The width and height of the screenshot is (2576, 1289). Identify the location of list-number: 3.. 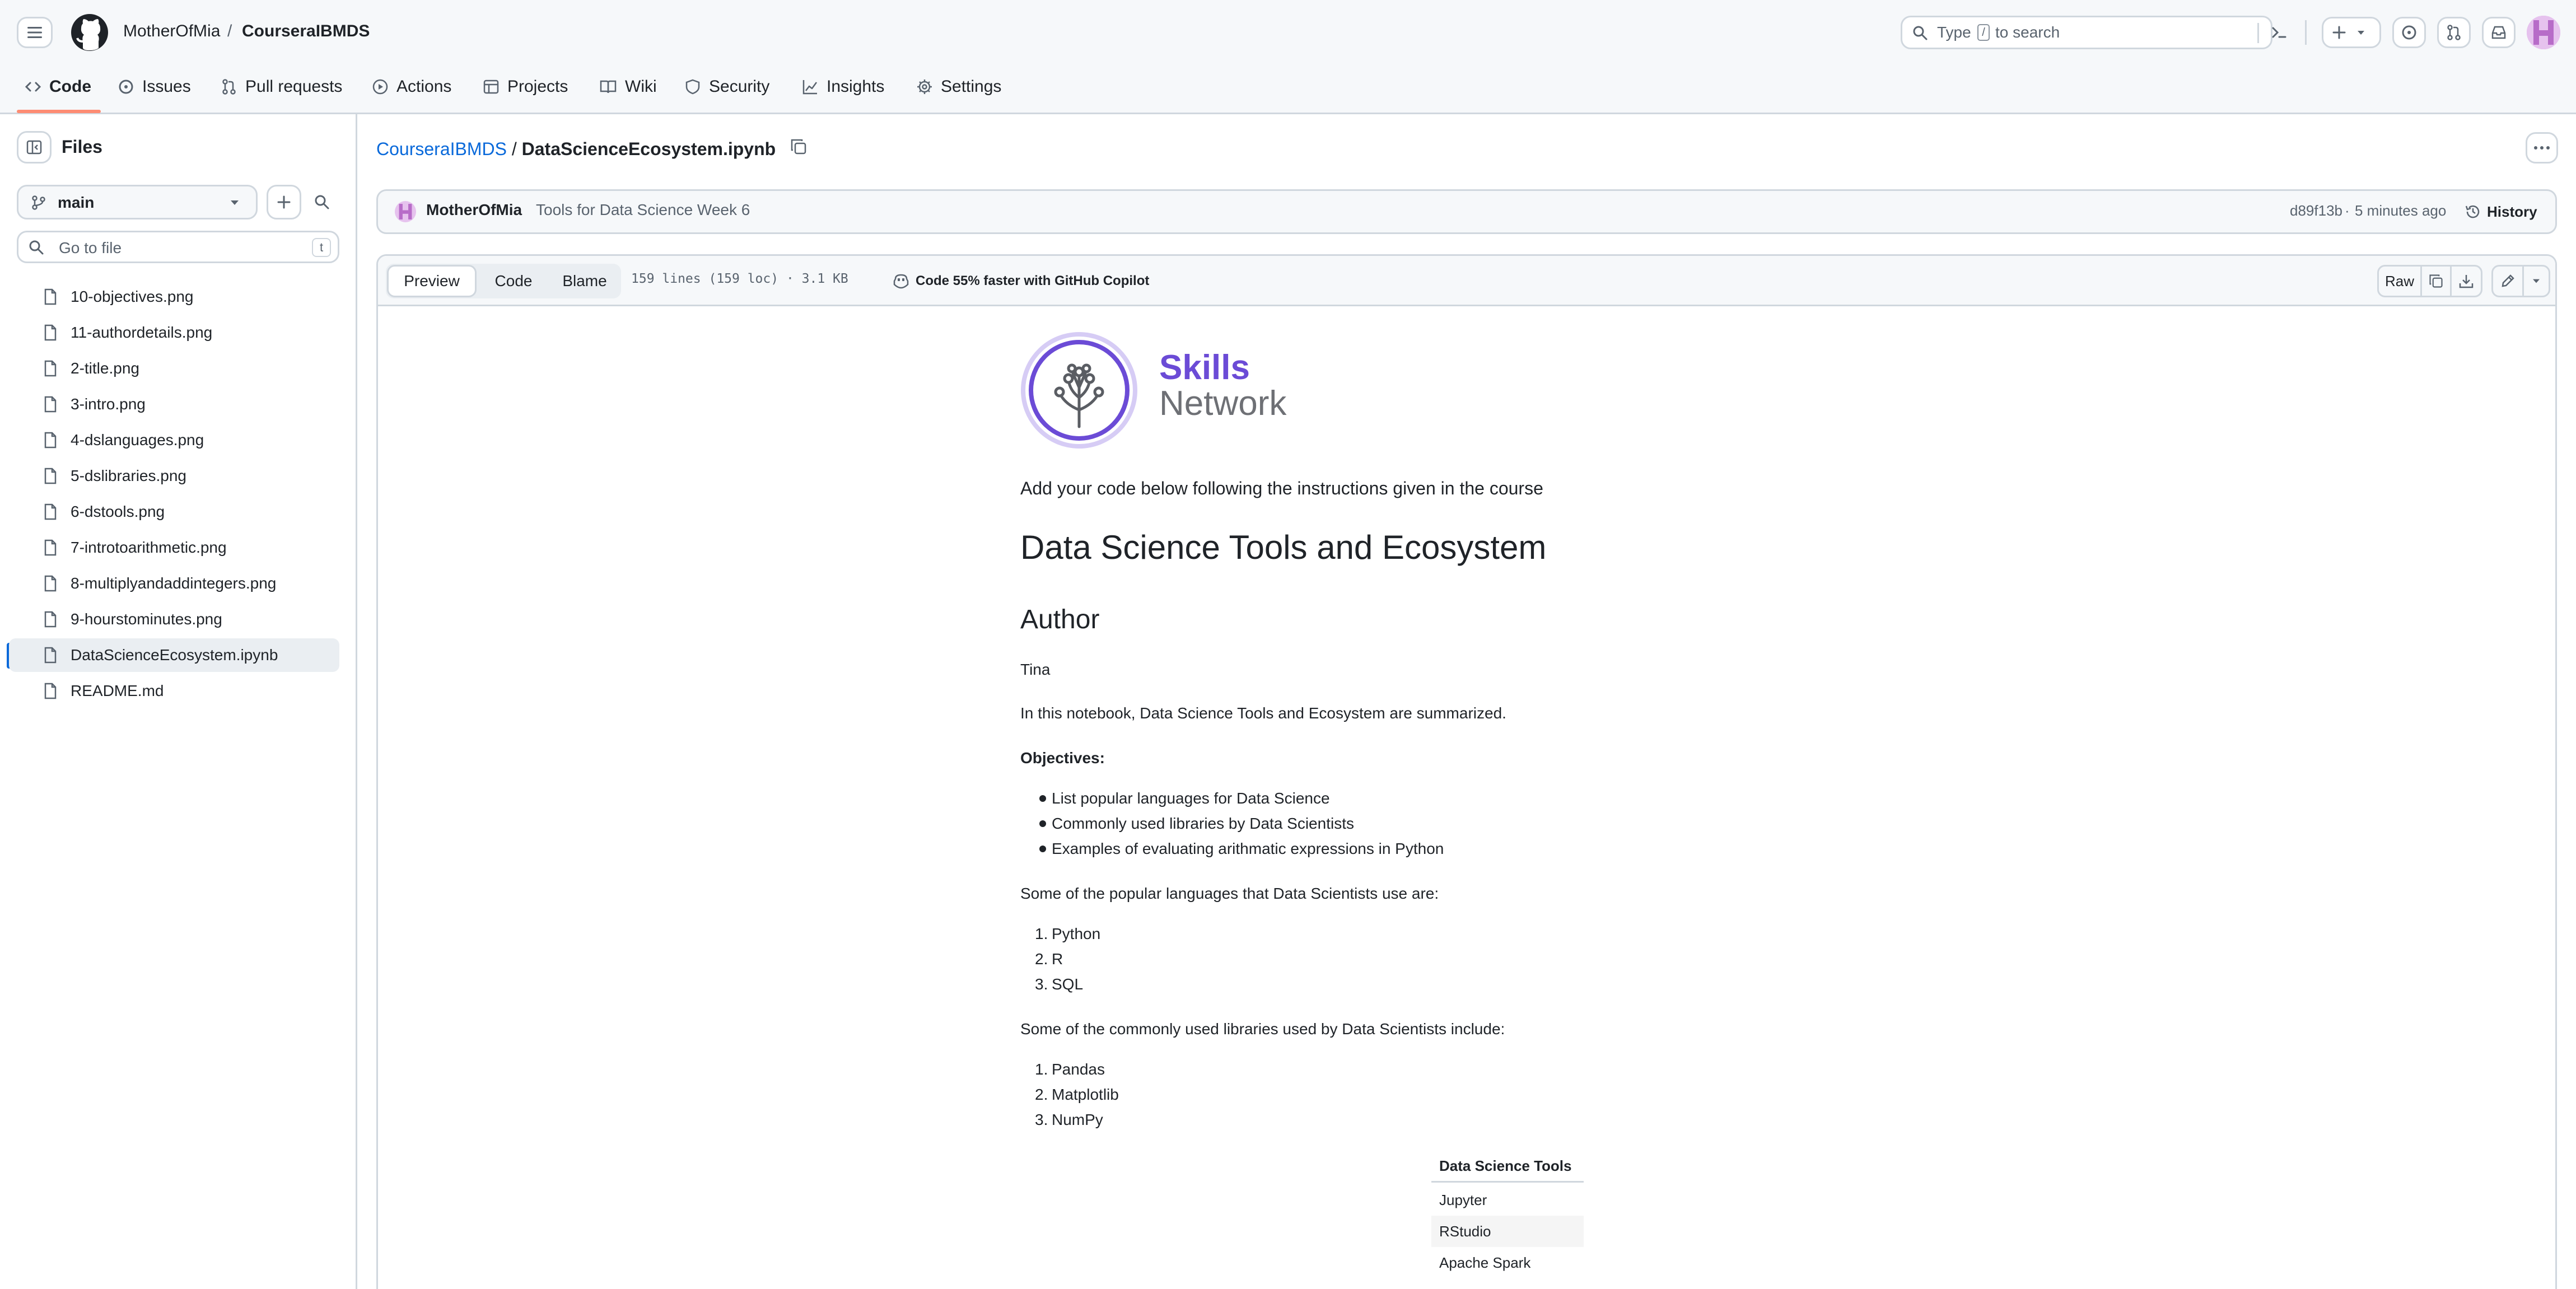
(1042, 1119).